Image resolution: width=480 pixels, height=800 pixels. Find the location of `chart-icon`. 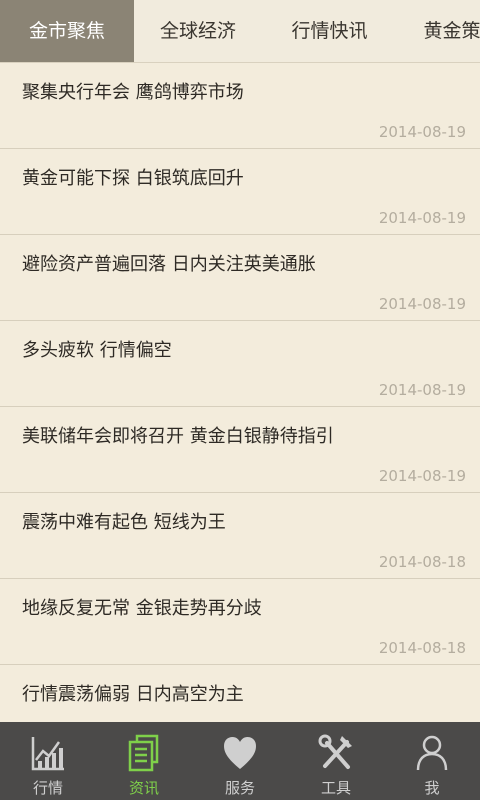

chart-icon is located at coordinates (47, 754).